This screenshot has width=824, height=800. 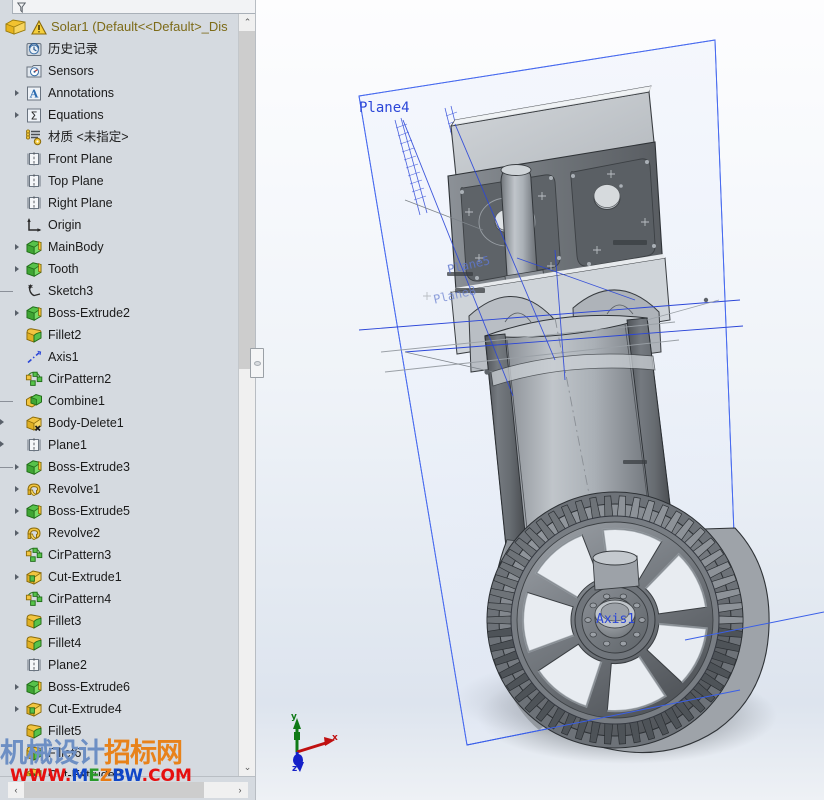 I want to click on cut-extrude-icon, so click(x=34, y=771).